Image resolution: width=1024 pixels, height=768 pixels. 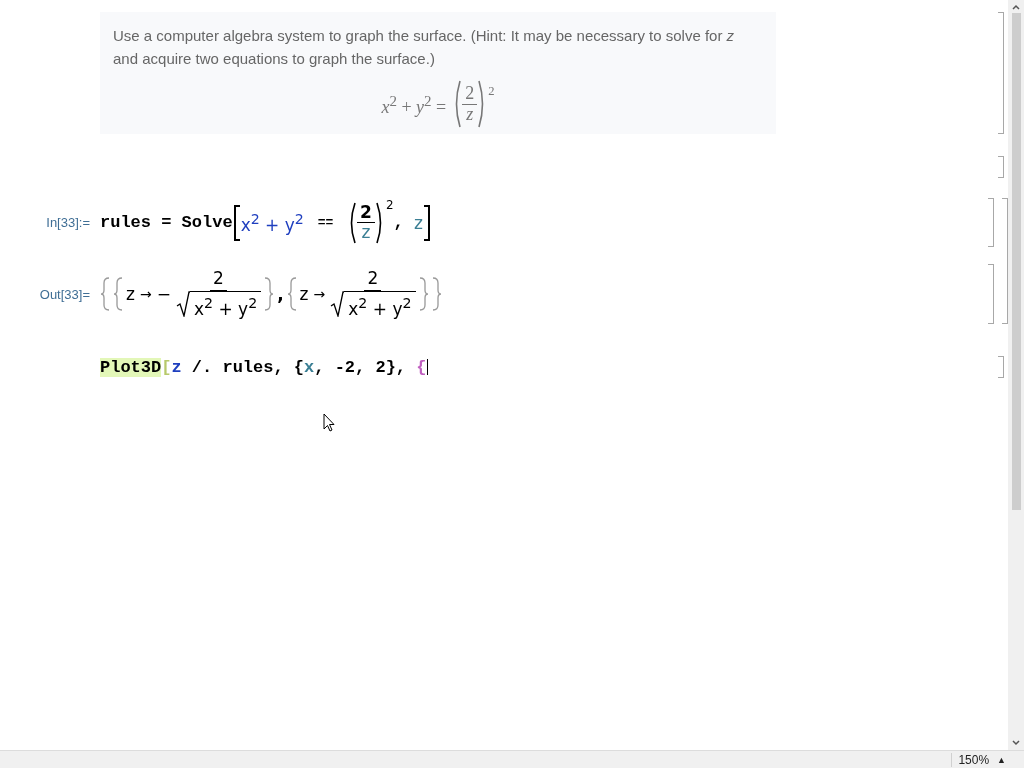 I want to click on code-token: x, so click(x=309, y=367).